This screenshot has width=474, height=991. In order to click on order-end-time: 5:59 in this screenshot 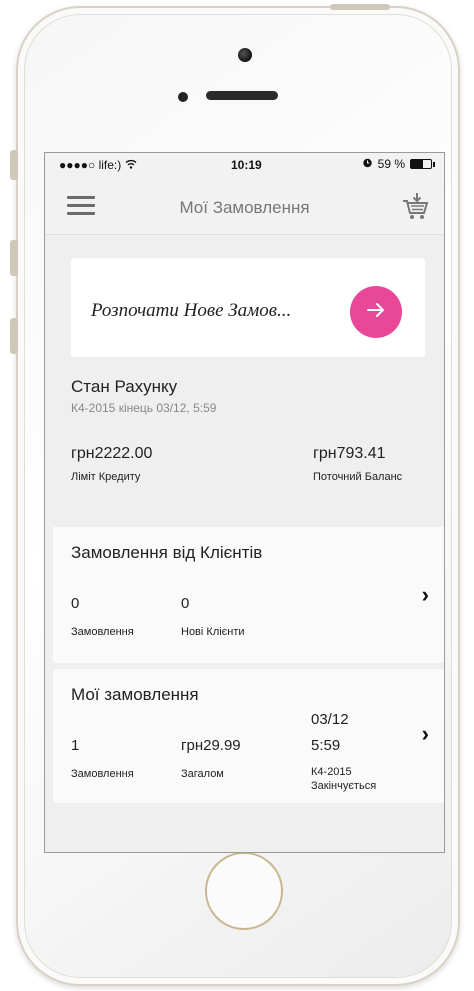, I will do `click(326, 745)`.